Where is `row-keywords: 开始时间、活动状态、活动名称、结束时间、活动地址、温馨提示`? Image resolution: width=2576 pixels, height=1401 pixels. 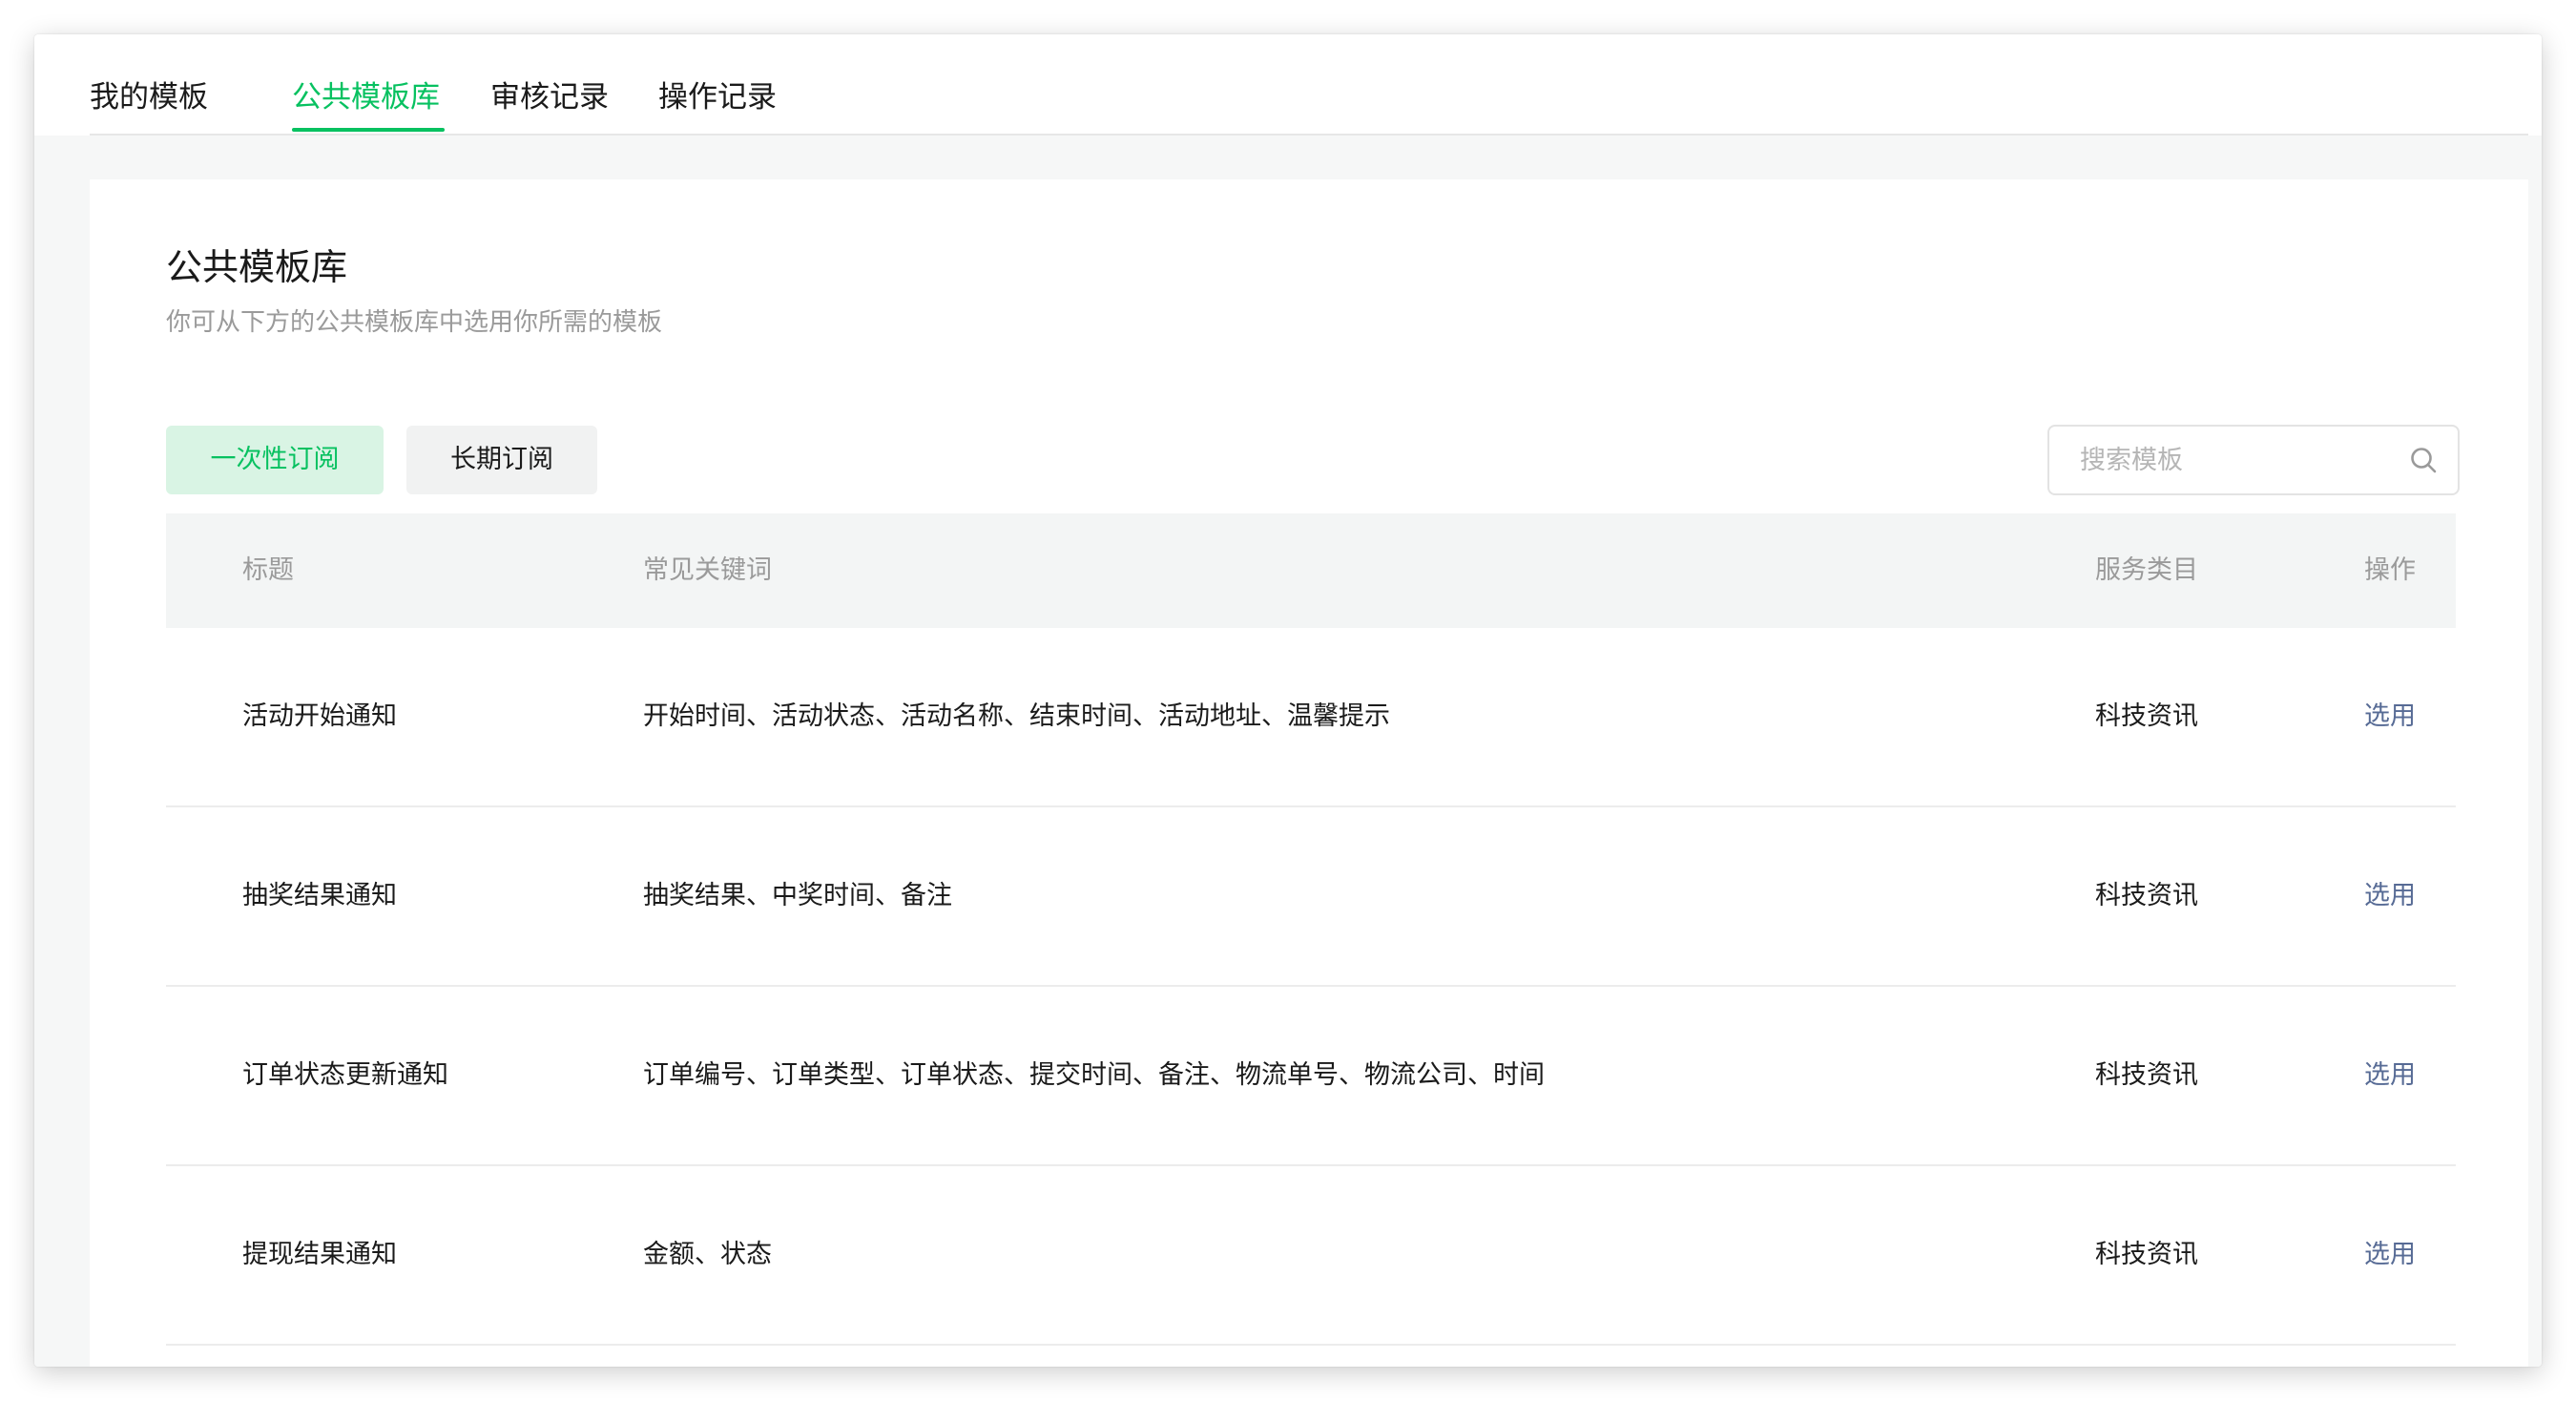 row-keywords: 开始时间、活动状态、活动名称、结束时间、活动地址、温馨提示 is located at coordinates (1016, 716).